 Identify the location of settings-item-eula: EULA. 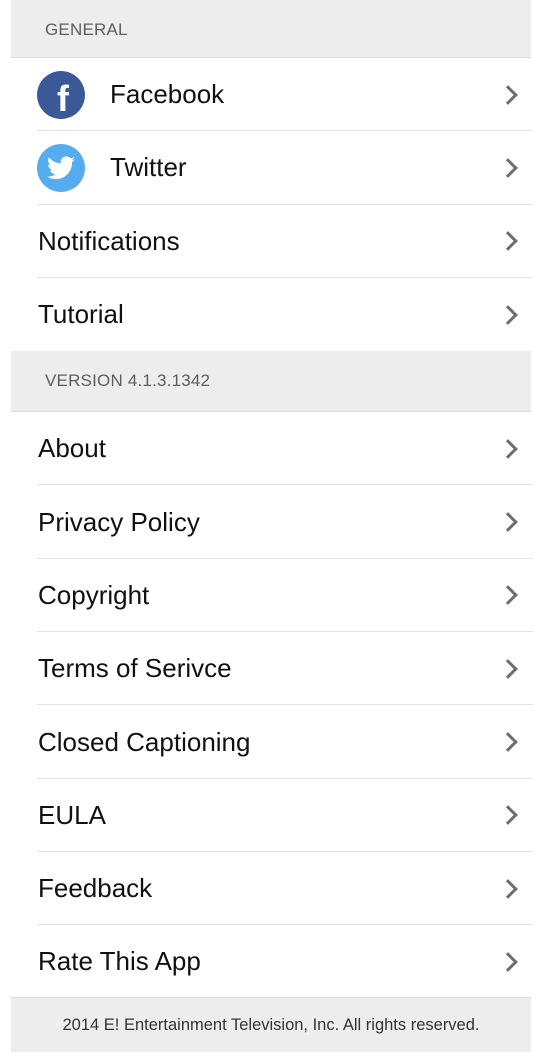
(266, 816).